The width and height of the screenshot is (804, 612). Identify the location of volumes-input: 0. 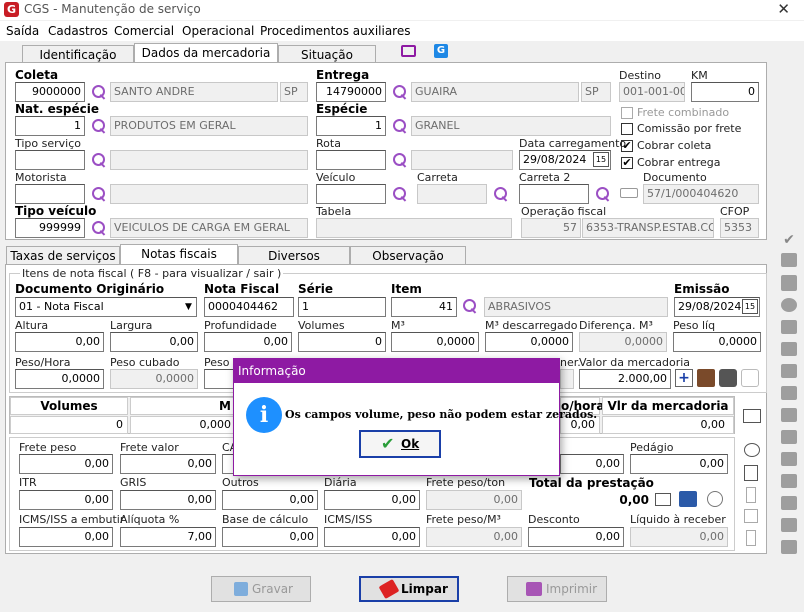
(342, 342).